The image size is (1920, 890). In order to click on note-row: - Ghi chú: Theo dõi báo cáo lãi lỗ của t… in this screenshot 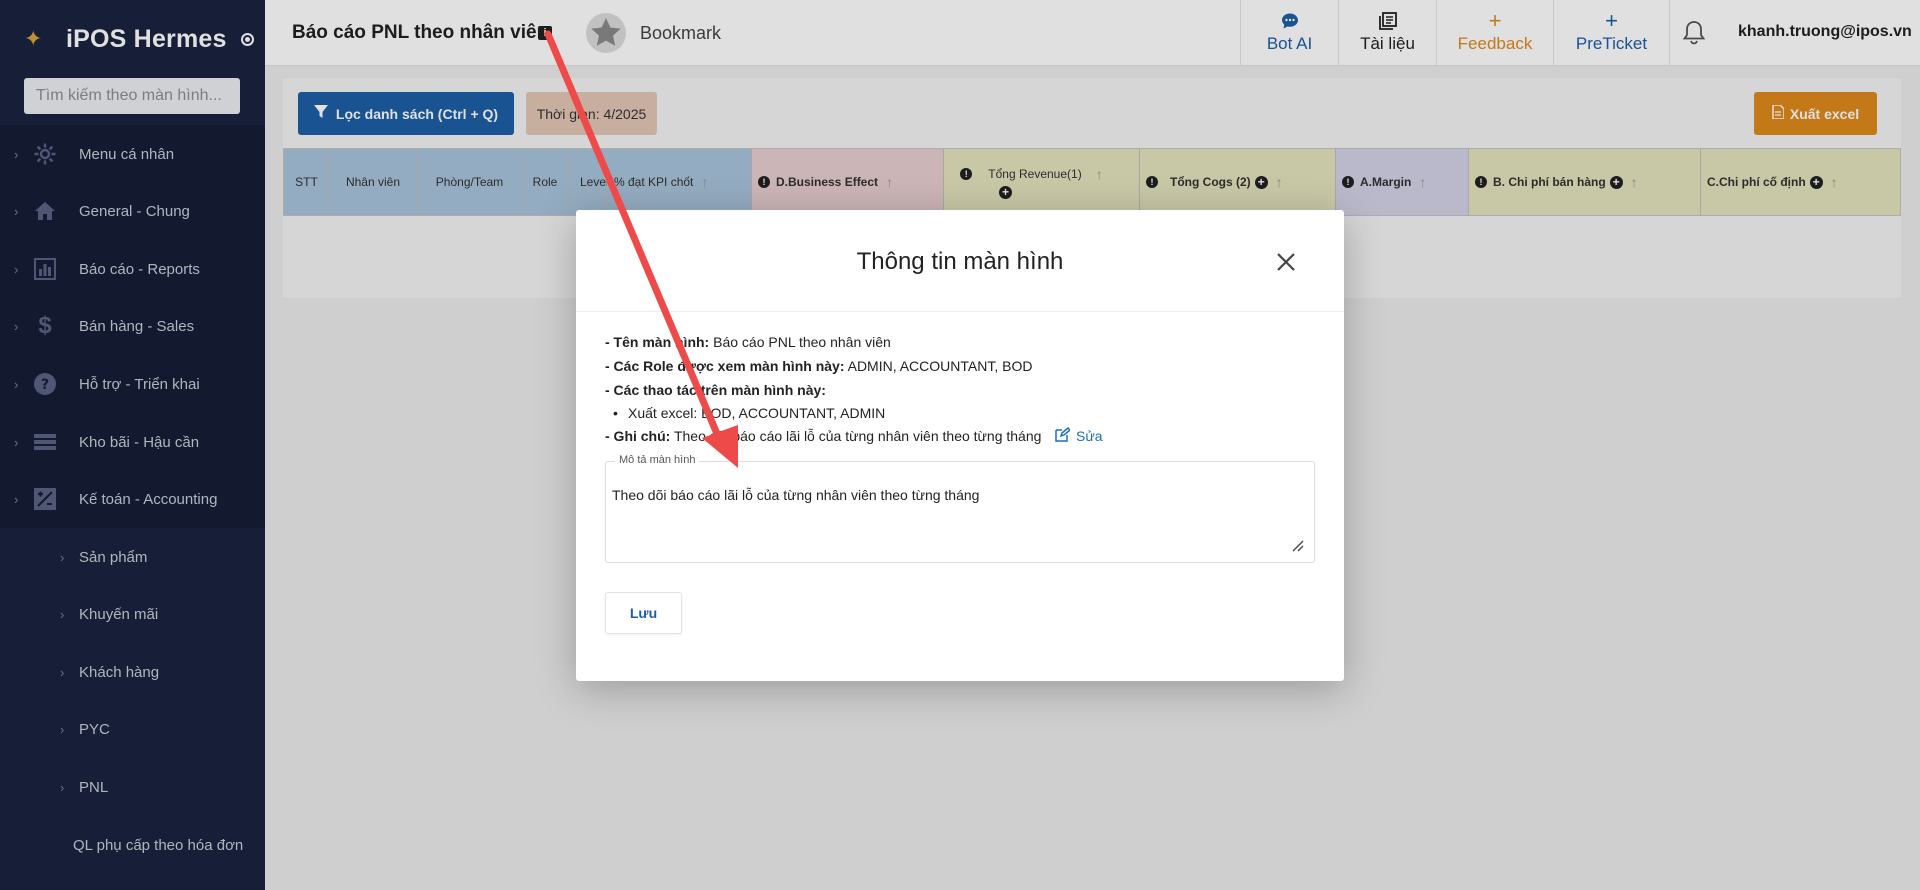, I will do `click(823, 436)`.